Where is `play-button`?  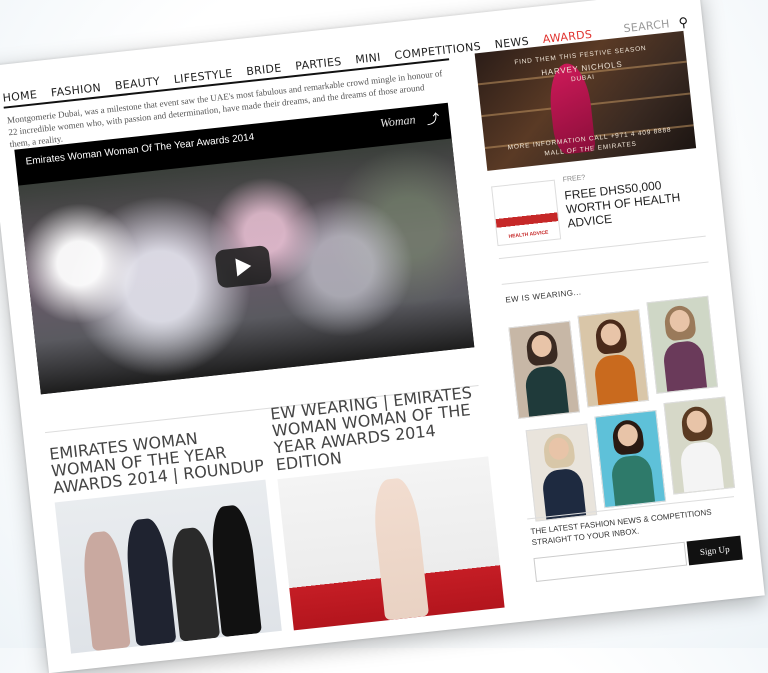 play-button is located at coordinates (243, 266).